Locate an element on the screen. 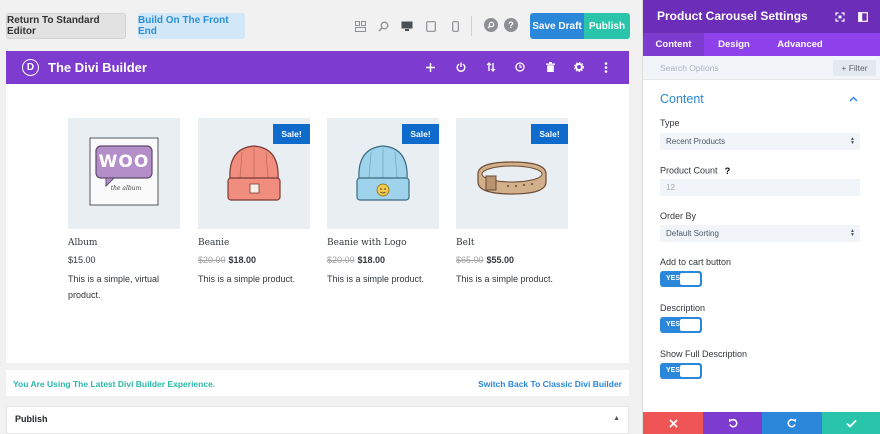  product-price: $65.00 $55.00 is located at coordinates (512, 262).